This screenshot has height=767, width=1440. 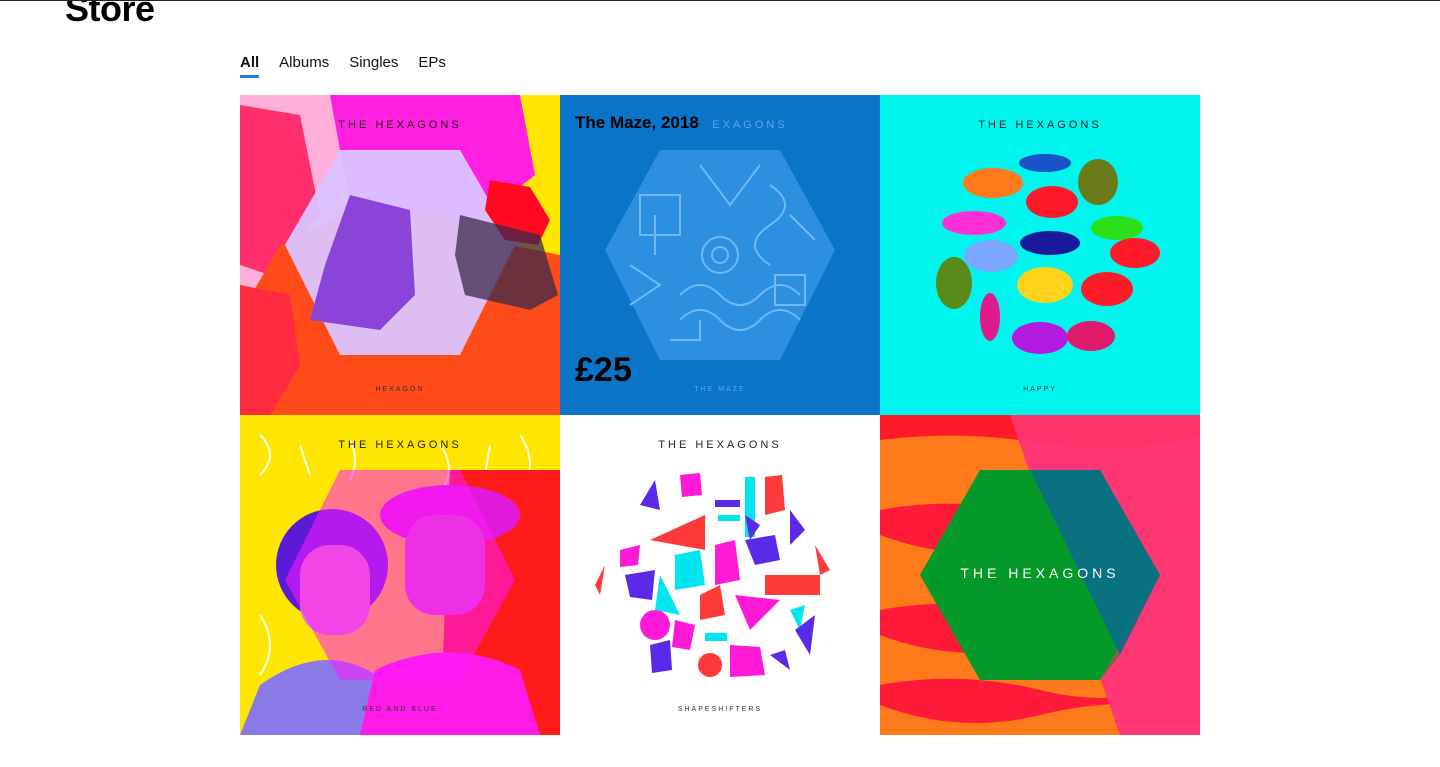 I want to click on album-hover-price: £25, so click(x=603, y=370).